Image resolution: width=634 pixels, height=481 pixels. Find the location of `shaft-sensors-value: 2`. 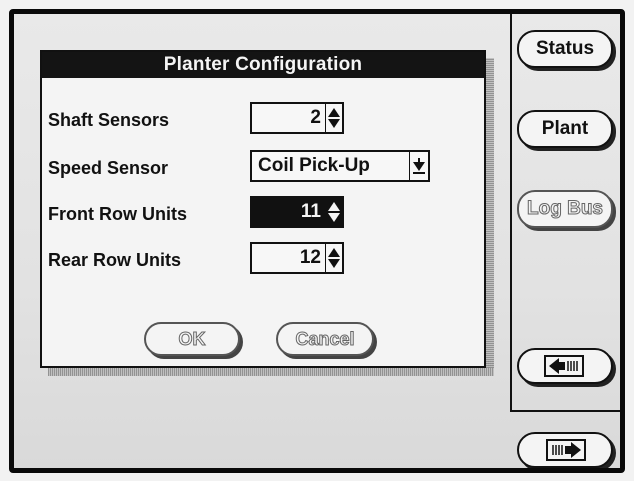

shaft-sensors-value: 2 is located at coordinates (315, 117).